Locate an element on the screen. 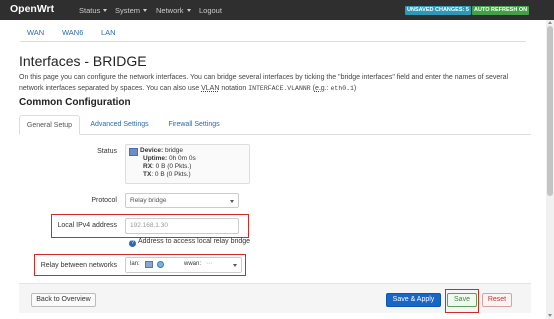  local-ipv4-input: 192.168.1.30 is located at coordinates (182, 226).